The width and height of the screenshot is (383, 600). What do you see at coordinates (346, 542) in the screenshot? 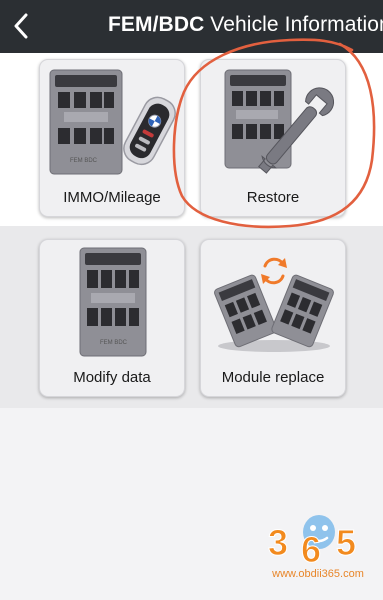
I see `svg-text: 5` at bounding box center [346, 542].